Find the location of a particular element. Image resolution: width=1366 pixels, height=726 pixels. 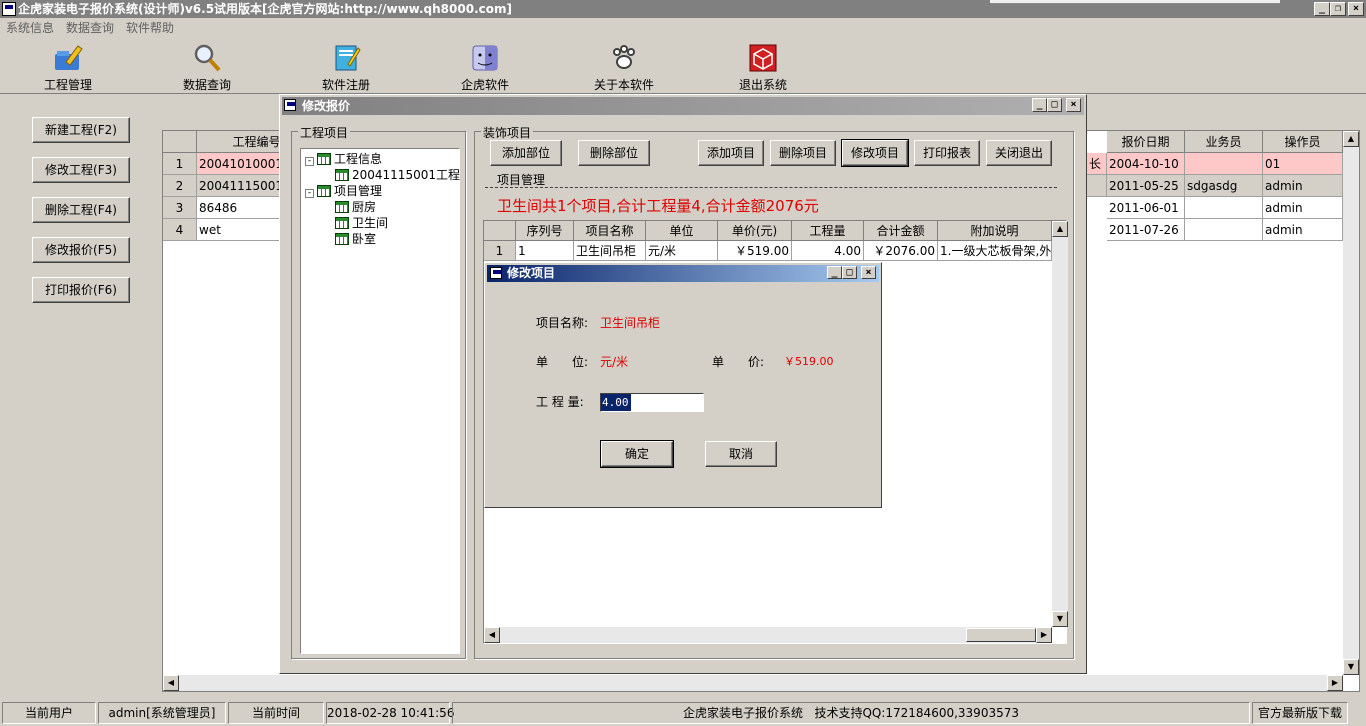

cell-unit: 元/米 is located at coordinates (682, 251).